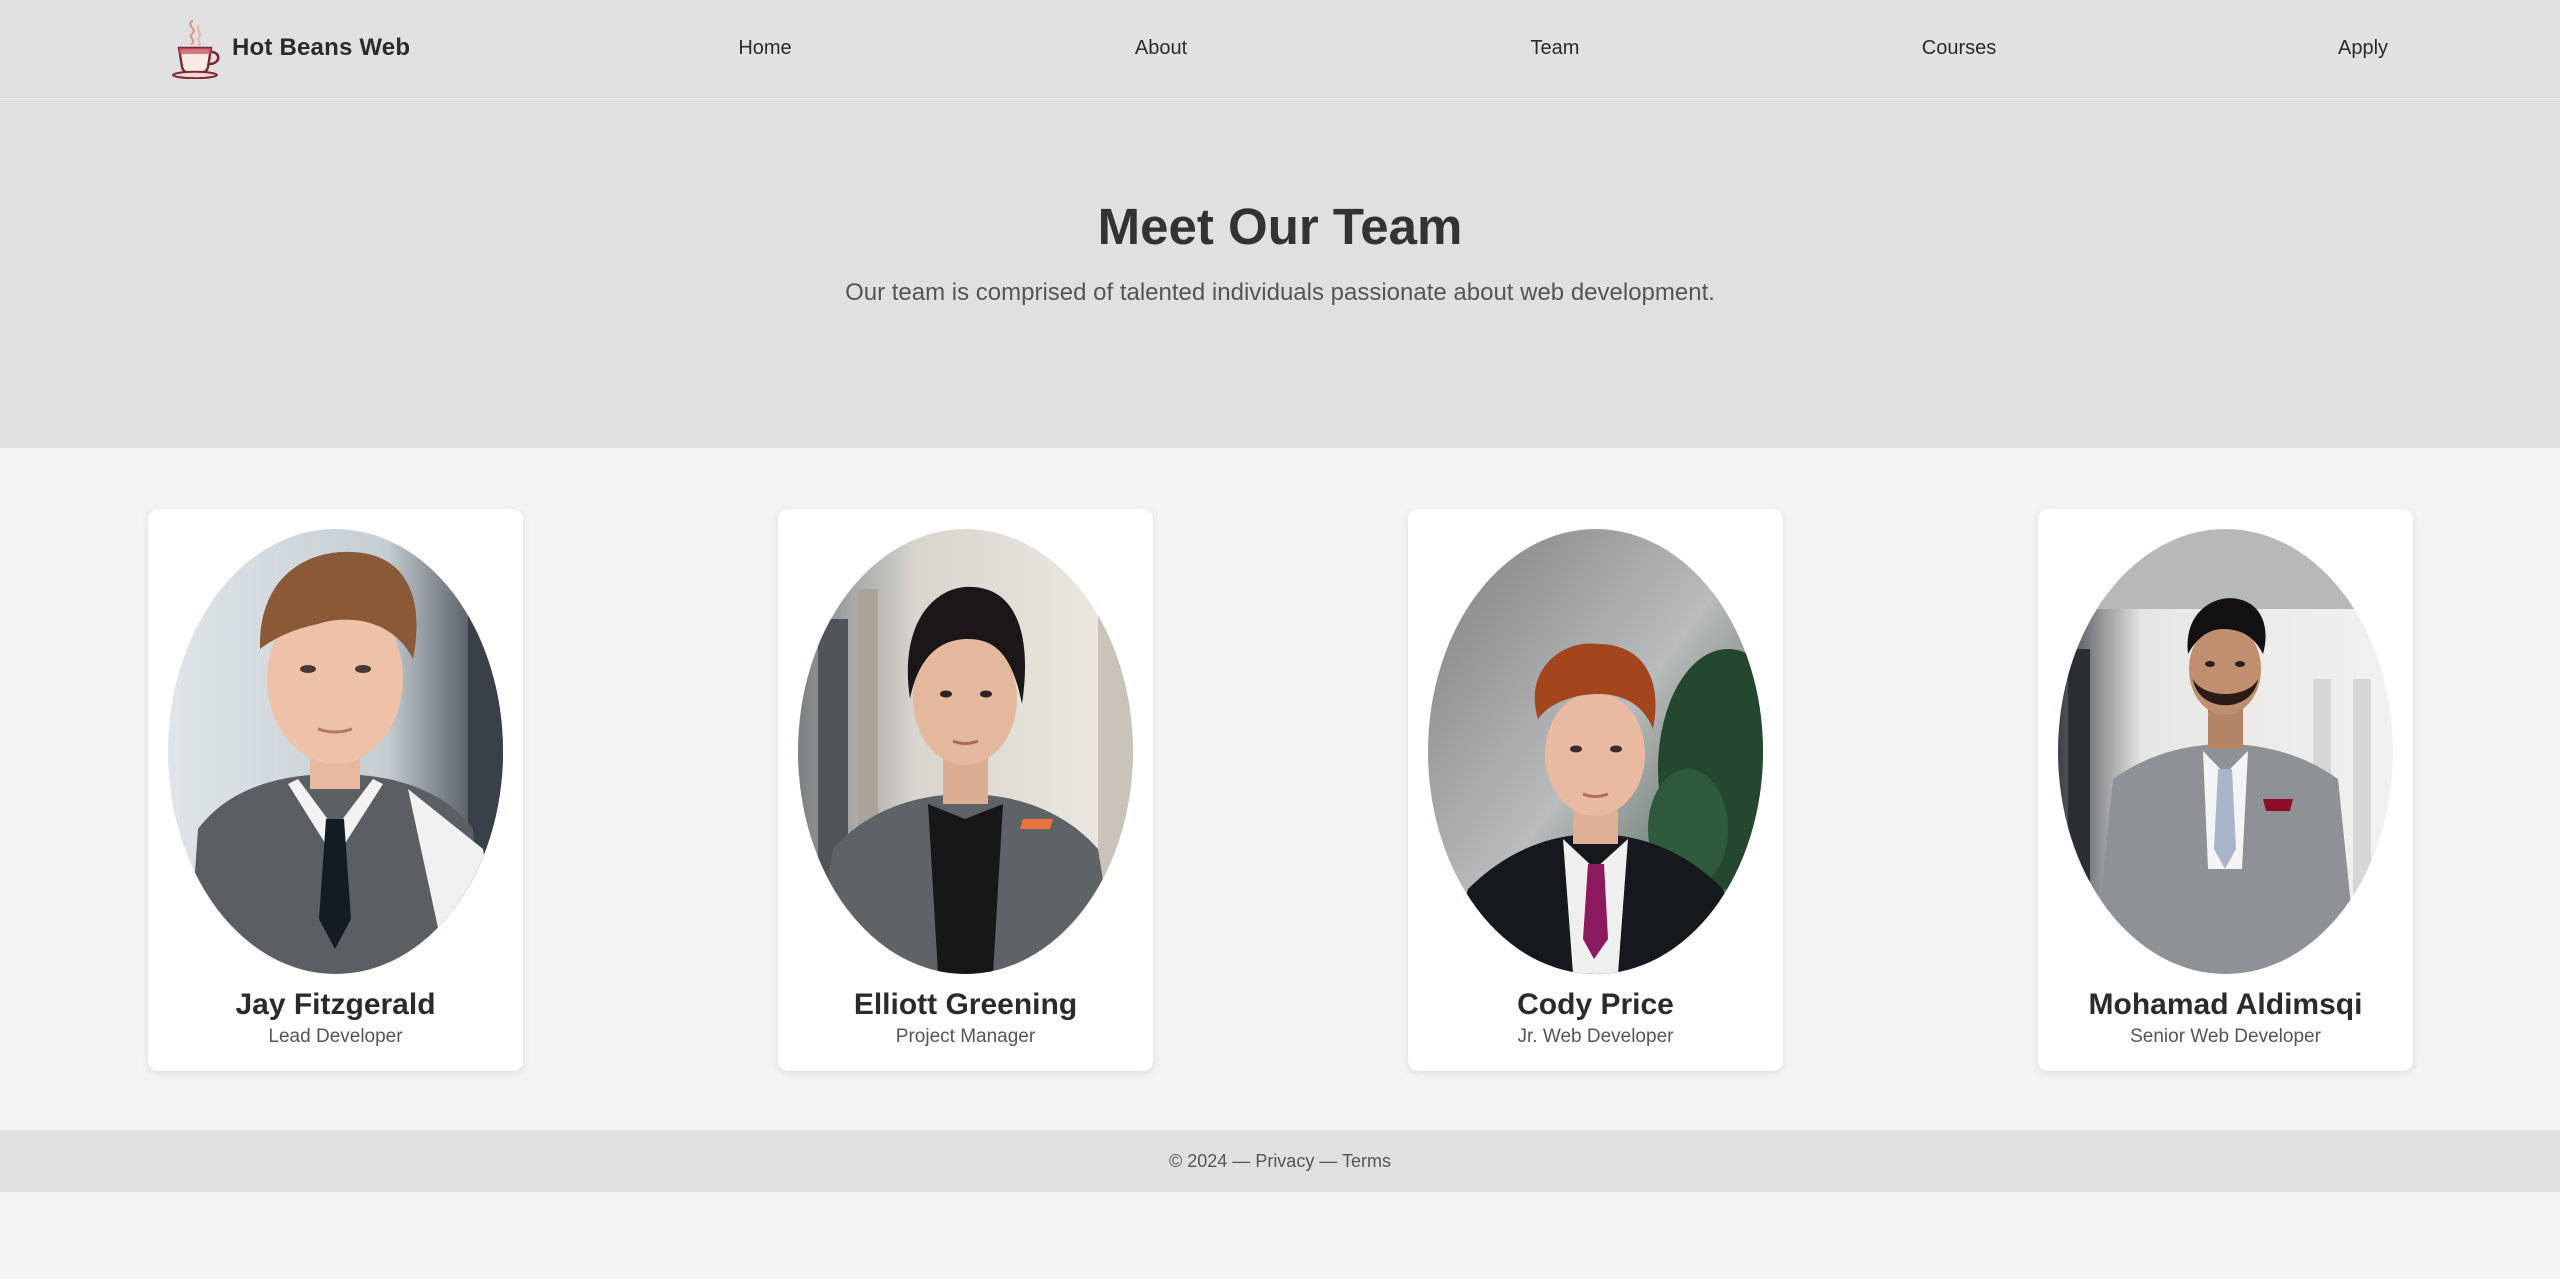 The image size is (2560, 1279). I want to click on team-card: Jay Fitzgerald Lead Developer, so click(335, 790).